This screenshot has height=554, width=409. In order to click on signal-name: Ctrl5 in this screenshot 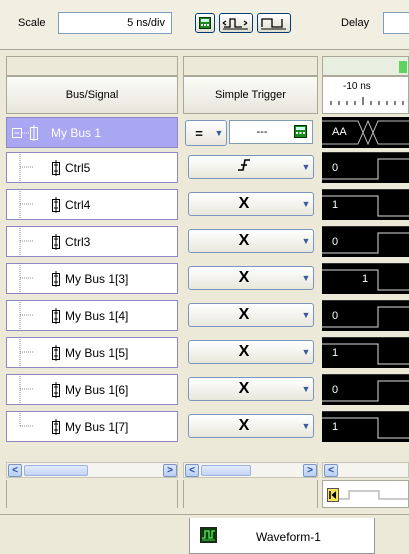, I will do `click(78, 167)`.